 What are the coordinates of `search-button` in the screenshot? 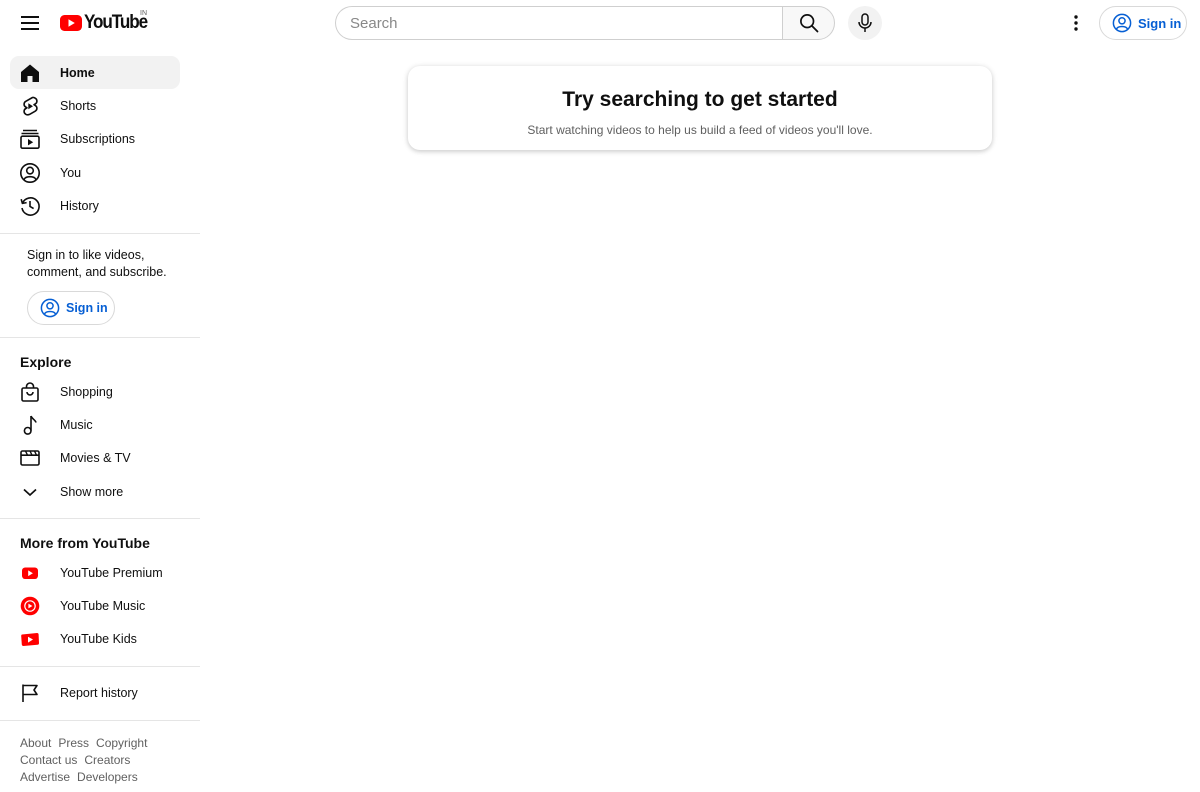 It's located at (808, 23).